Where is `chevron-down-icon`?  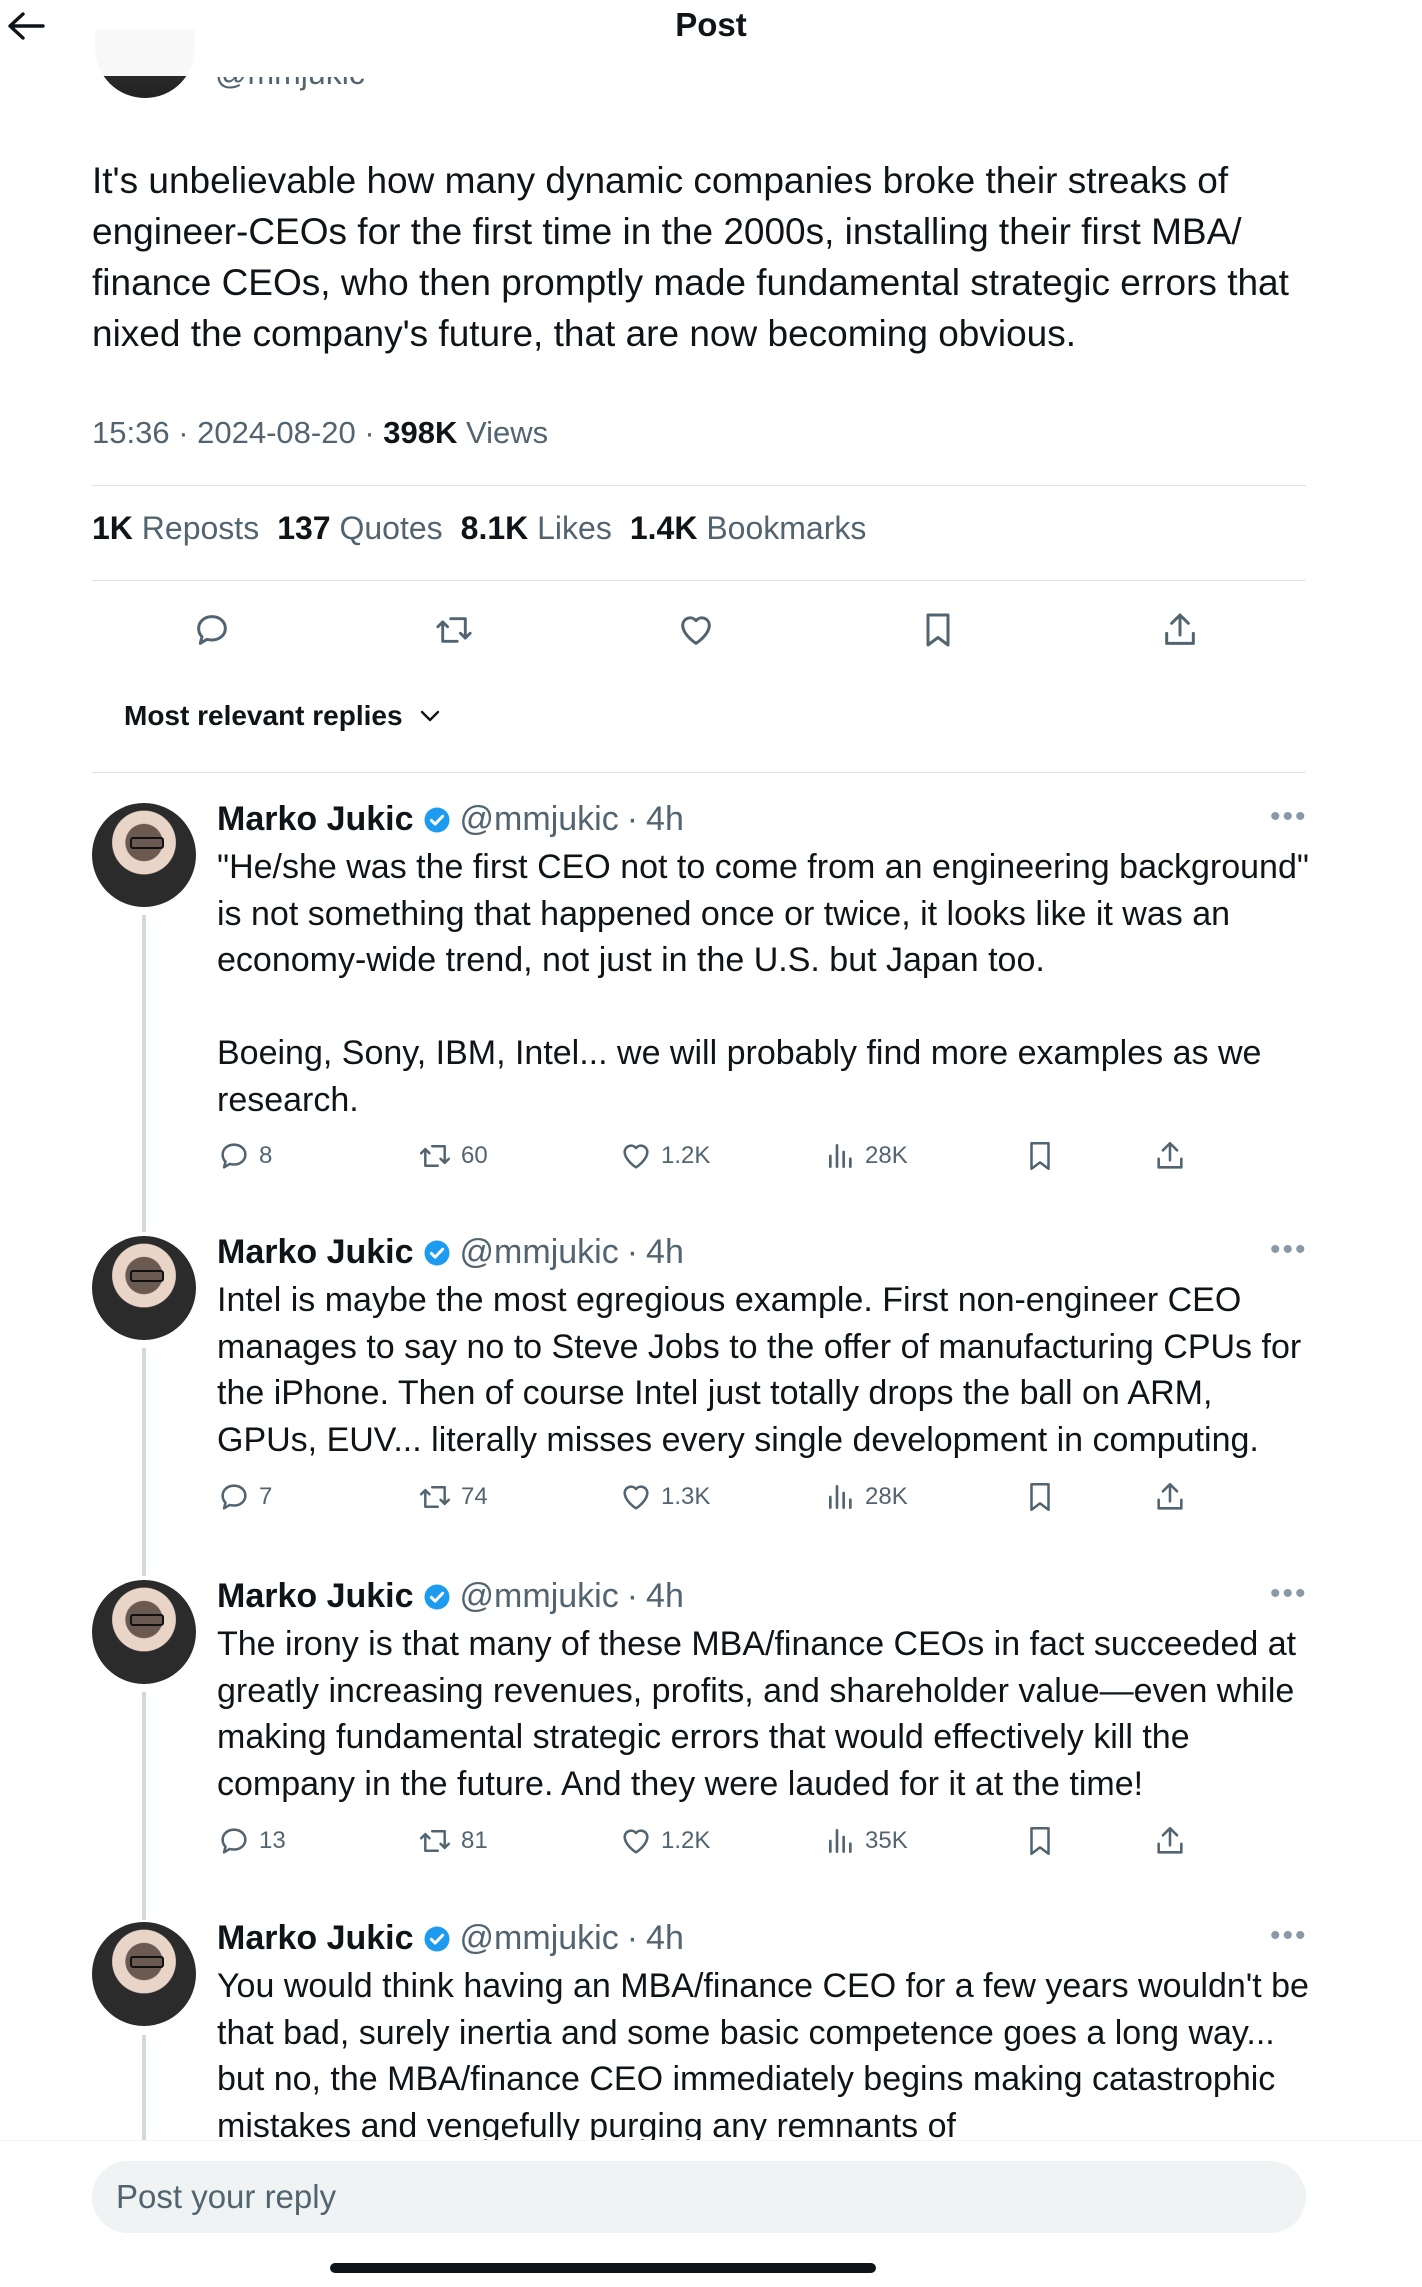
chevron-down-icon is located at coordinates (429, 716).